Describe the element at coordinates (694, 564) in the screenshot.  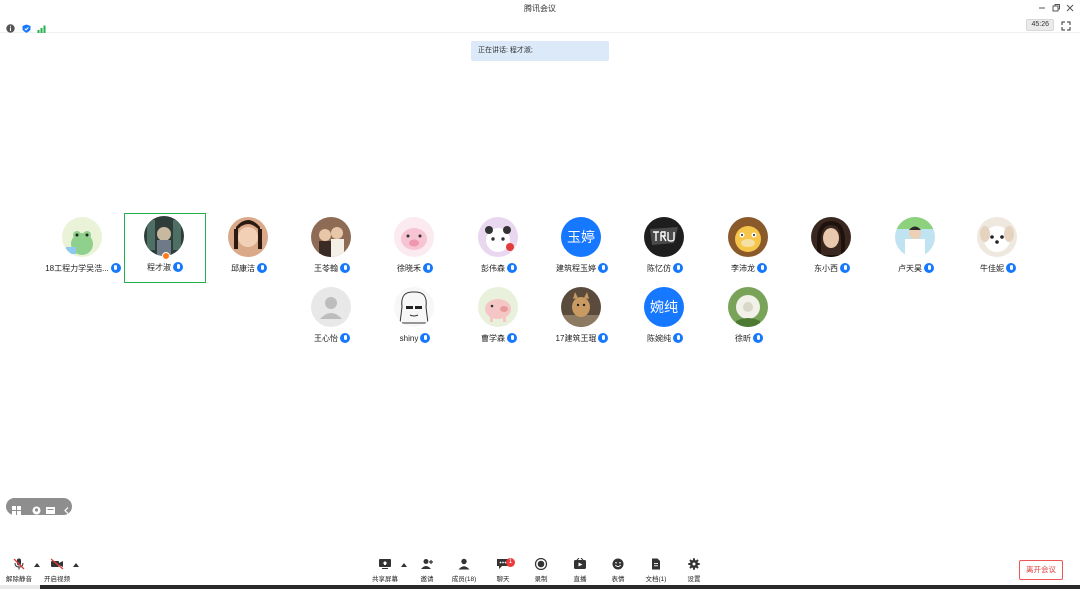
I see `gear-icon` at that location.